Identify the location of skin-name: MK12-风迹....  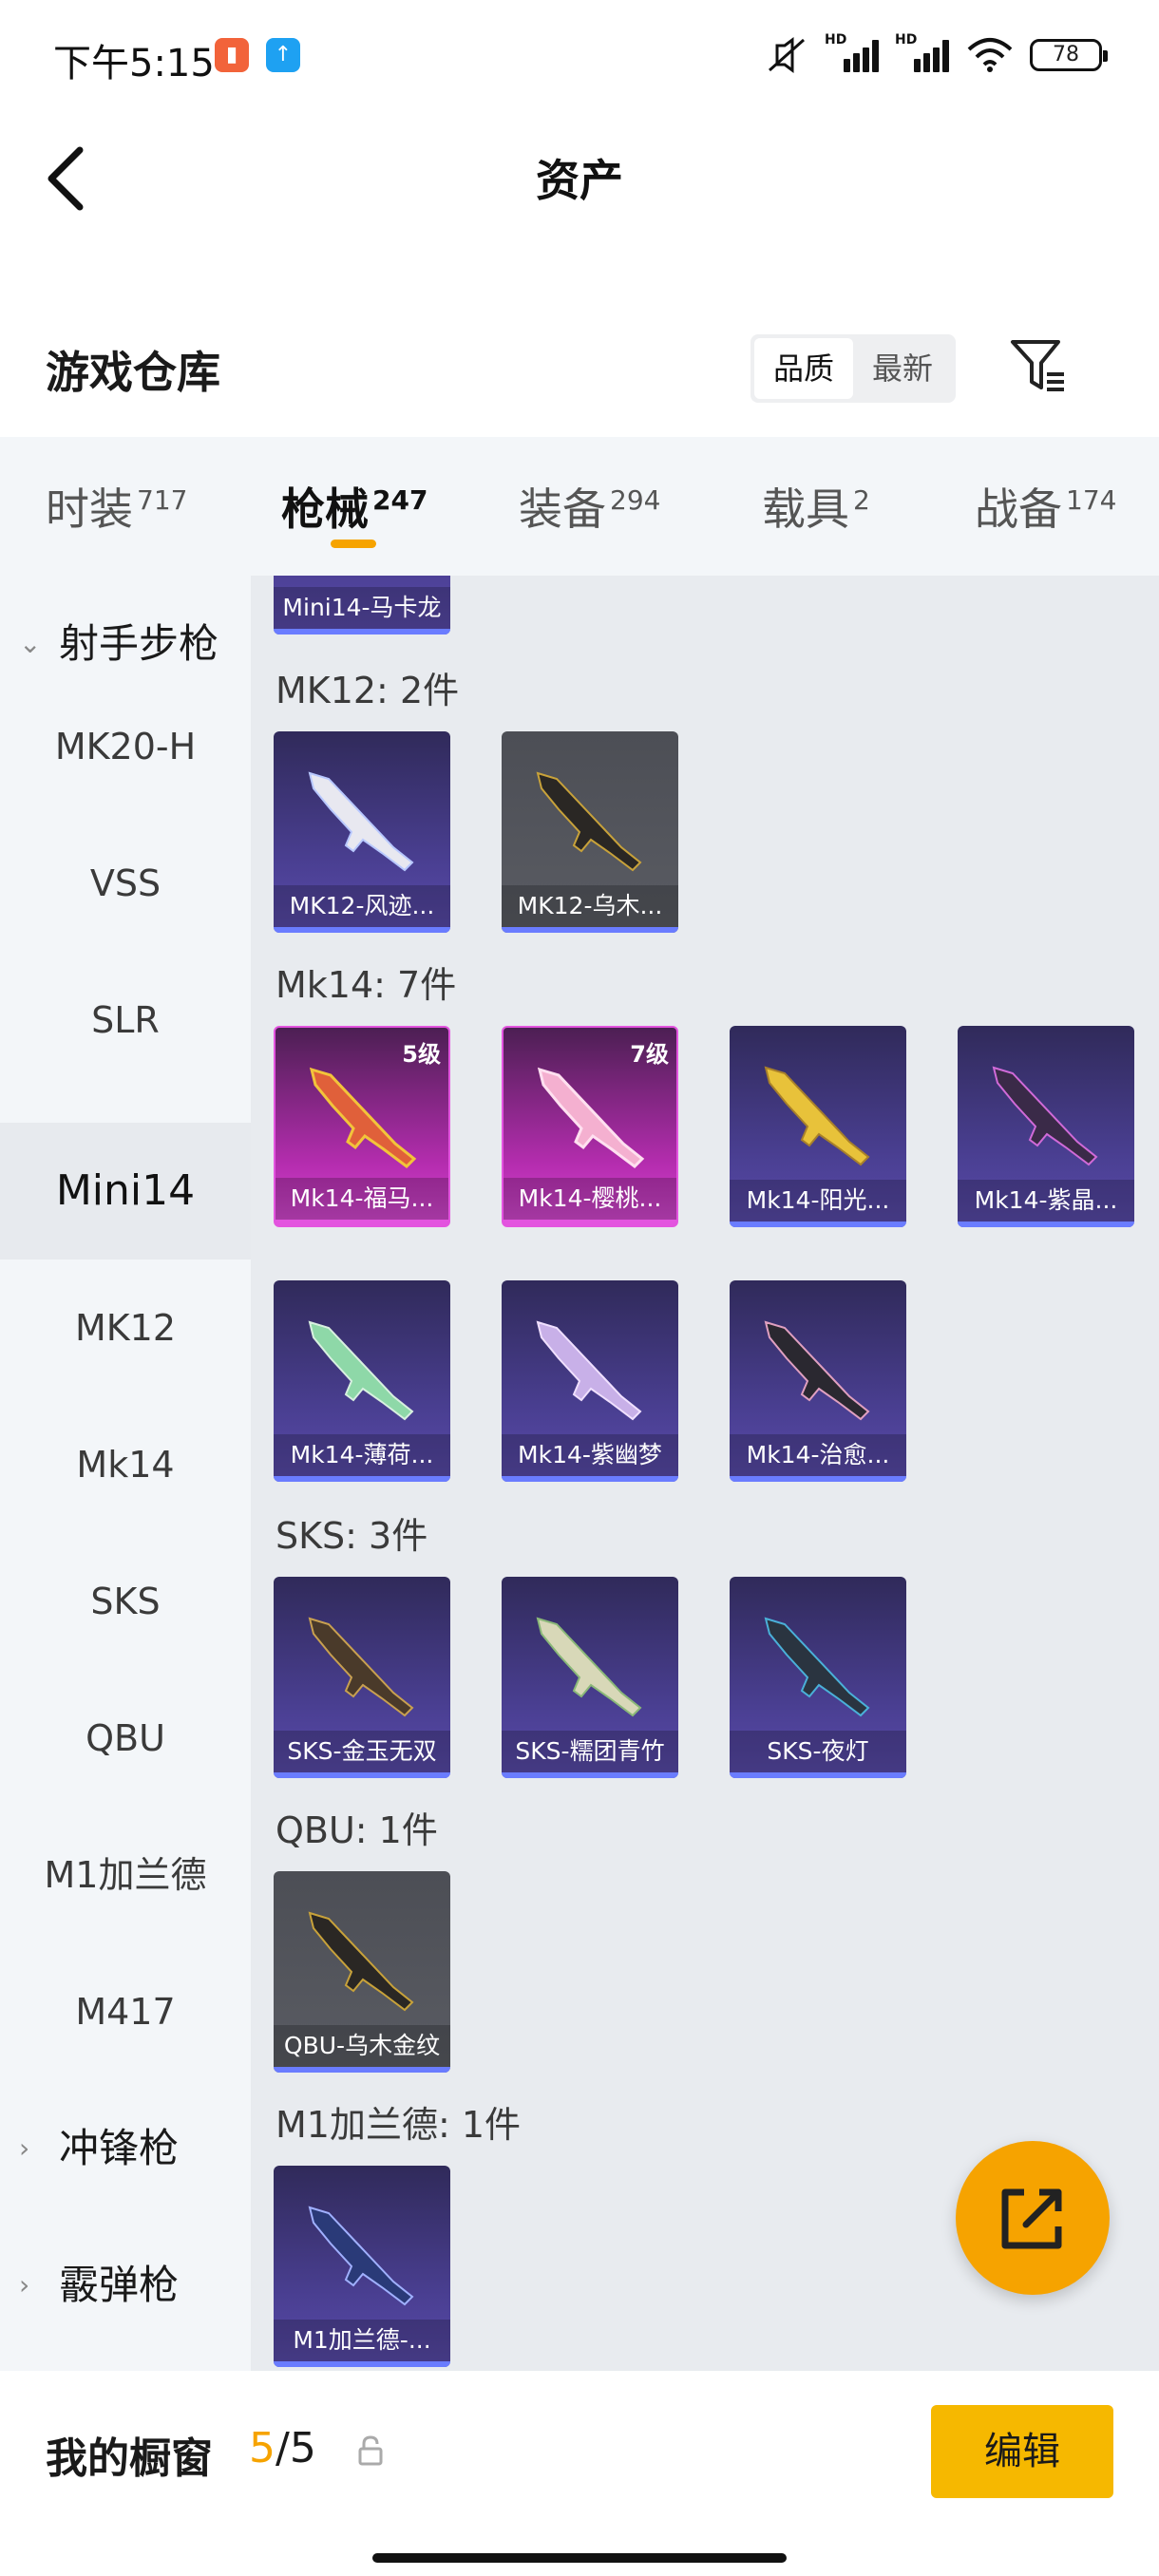
(362, 906).